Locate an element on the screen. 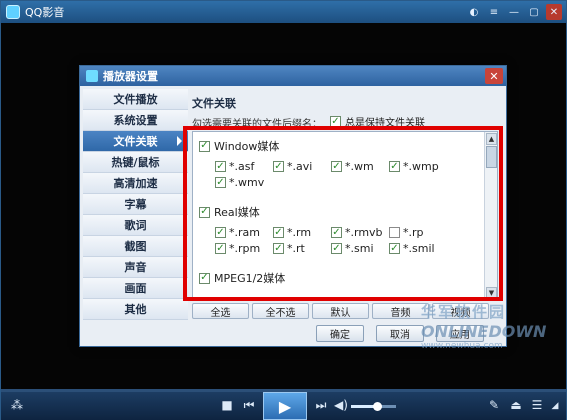 This screenshot has height=420, width=567. extension-label: *.wmp is located at coordinates (421, 166).